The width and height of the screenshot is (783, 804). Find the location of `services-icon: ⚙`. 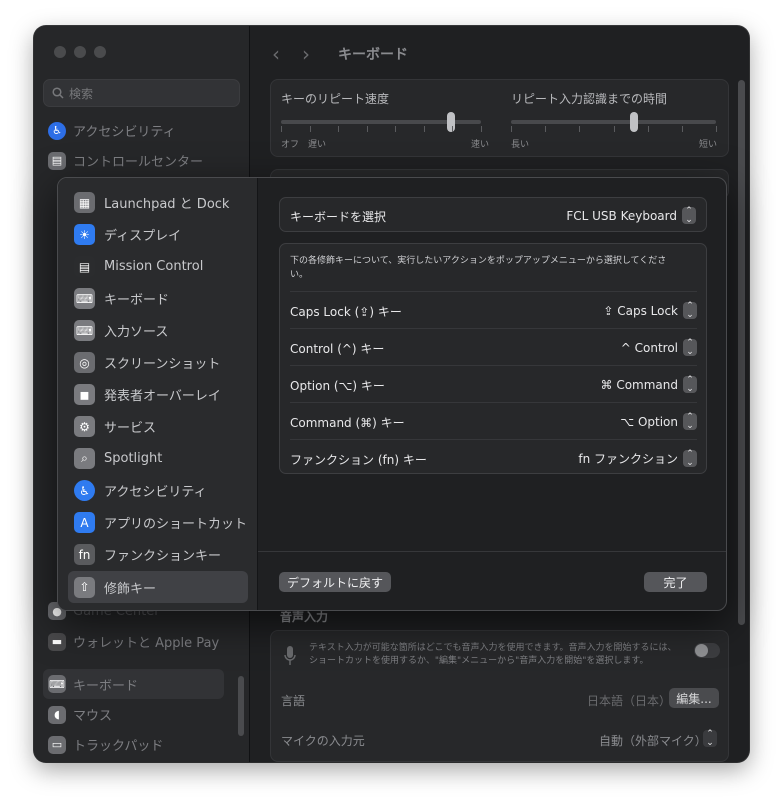

services-icon: ⚙ is located at coordinates (84, 426).